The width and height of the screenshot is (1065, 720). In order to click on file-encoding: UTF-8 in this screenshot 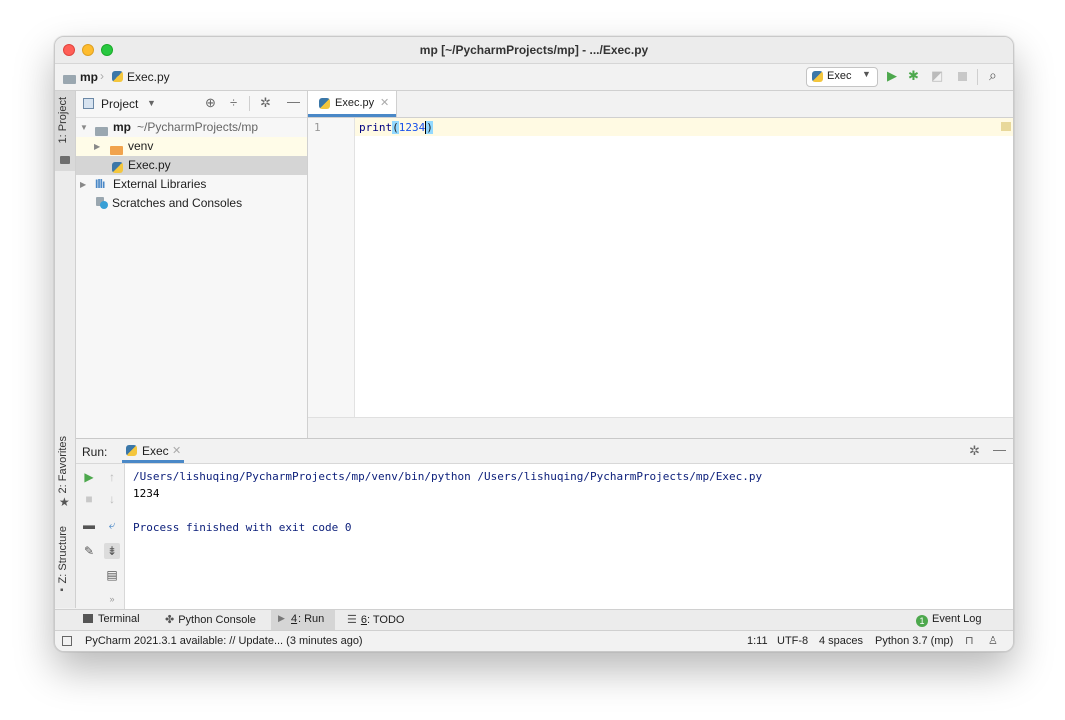, I will do `click(792, 641)`.